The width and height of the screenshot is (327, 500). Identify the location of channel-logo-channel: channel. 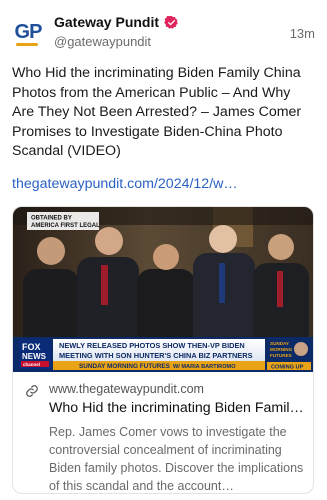
(31, 364).